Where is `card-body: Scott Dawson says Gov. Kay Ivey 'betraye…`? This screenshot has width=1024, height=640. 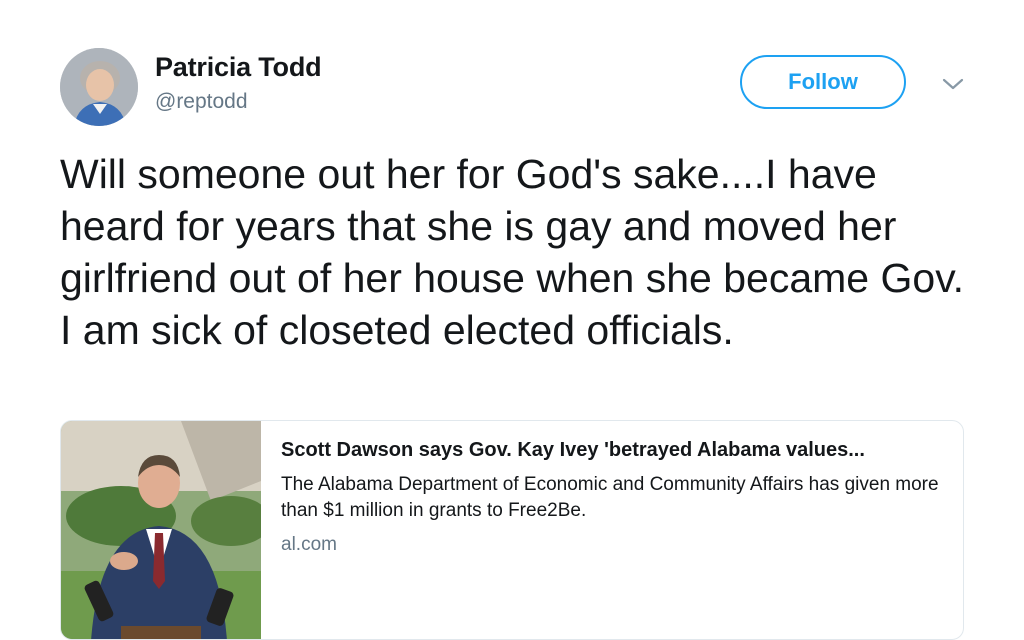
card-body: Scott Dawson says Gov. Kay Ivey 'betraye… is located at coordinates (616, 497).